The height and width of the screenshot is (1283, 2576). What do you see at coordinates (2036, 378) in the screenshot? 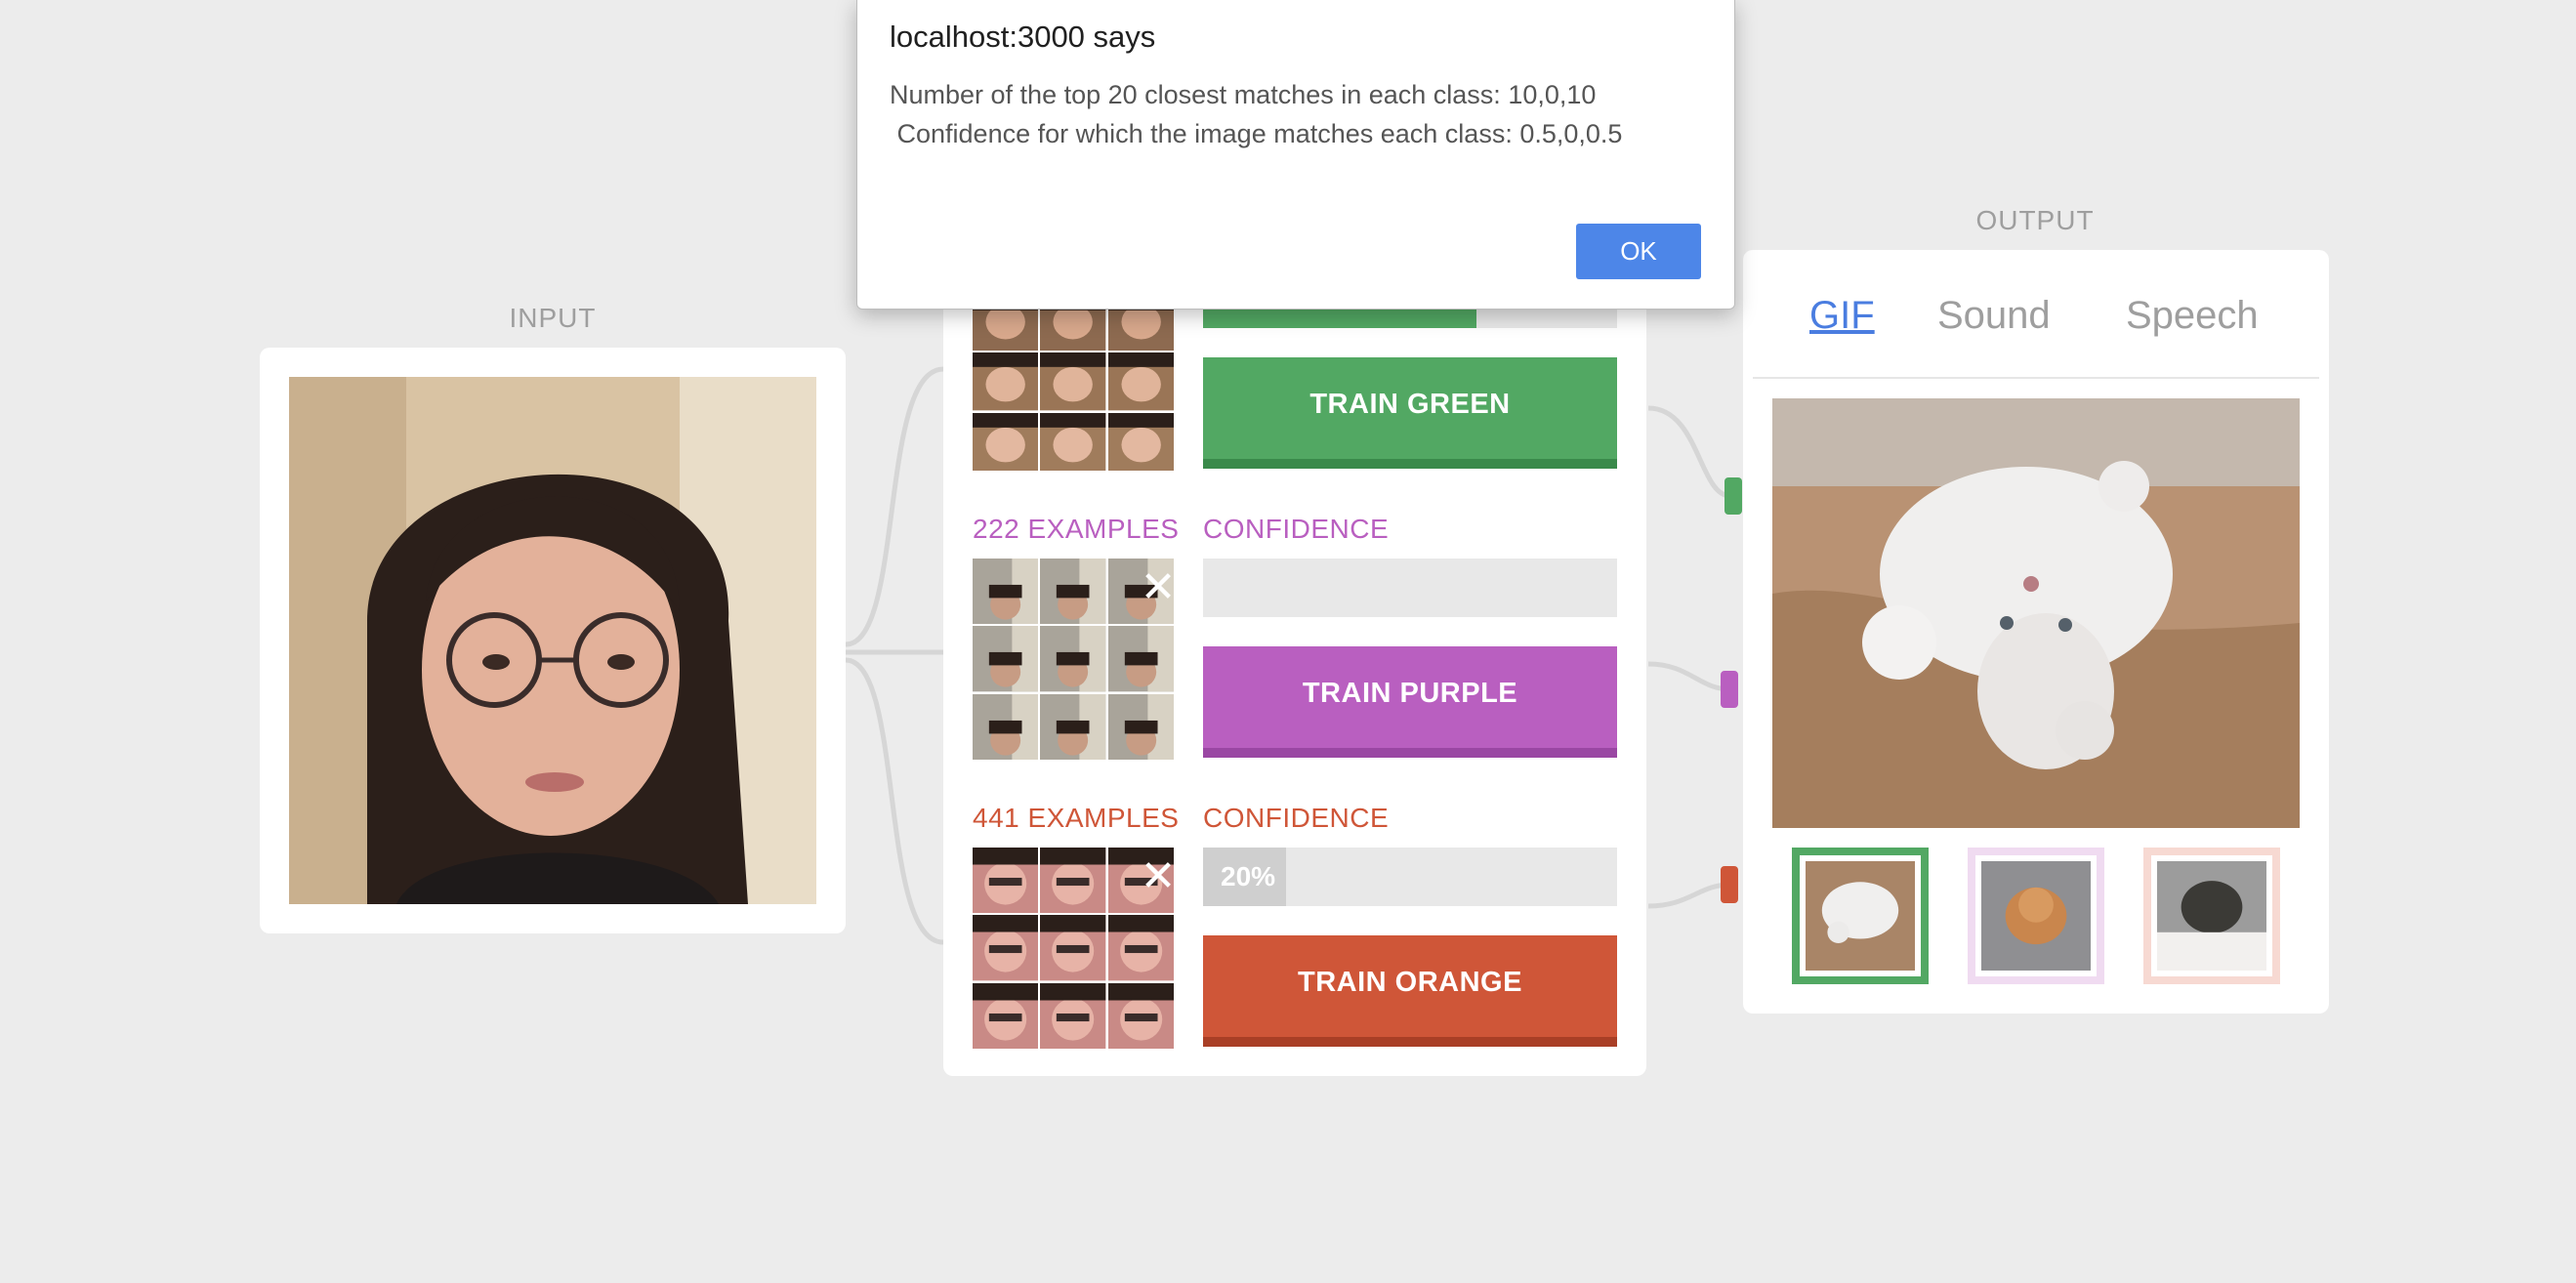
I see `tab-divider` at bounding box center [2036, 378].